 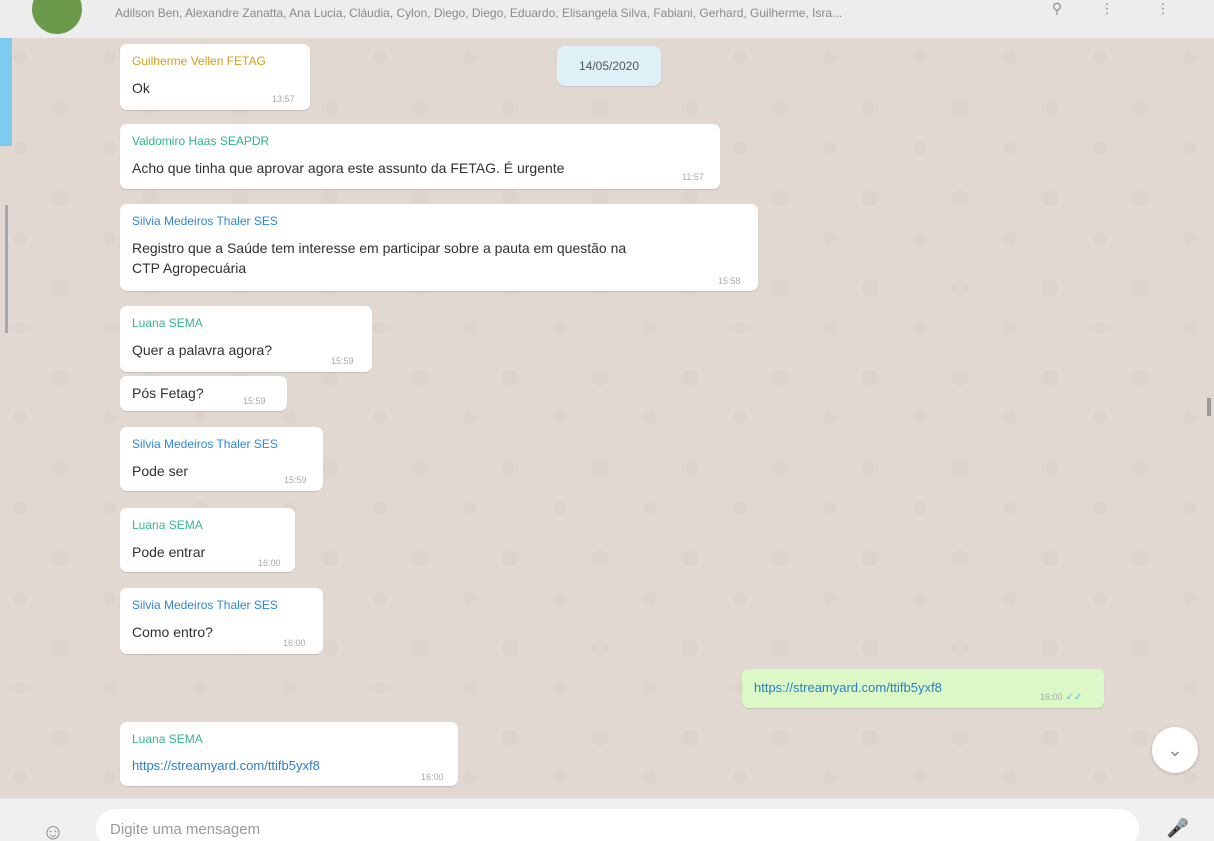 What do you see at coordinates (6, 269) in the screenshot?
I see `sidebar-scrollbar` at bounding box center [6, 269].